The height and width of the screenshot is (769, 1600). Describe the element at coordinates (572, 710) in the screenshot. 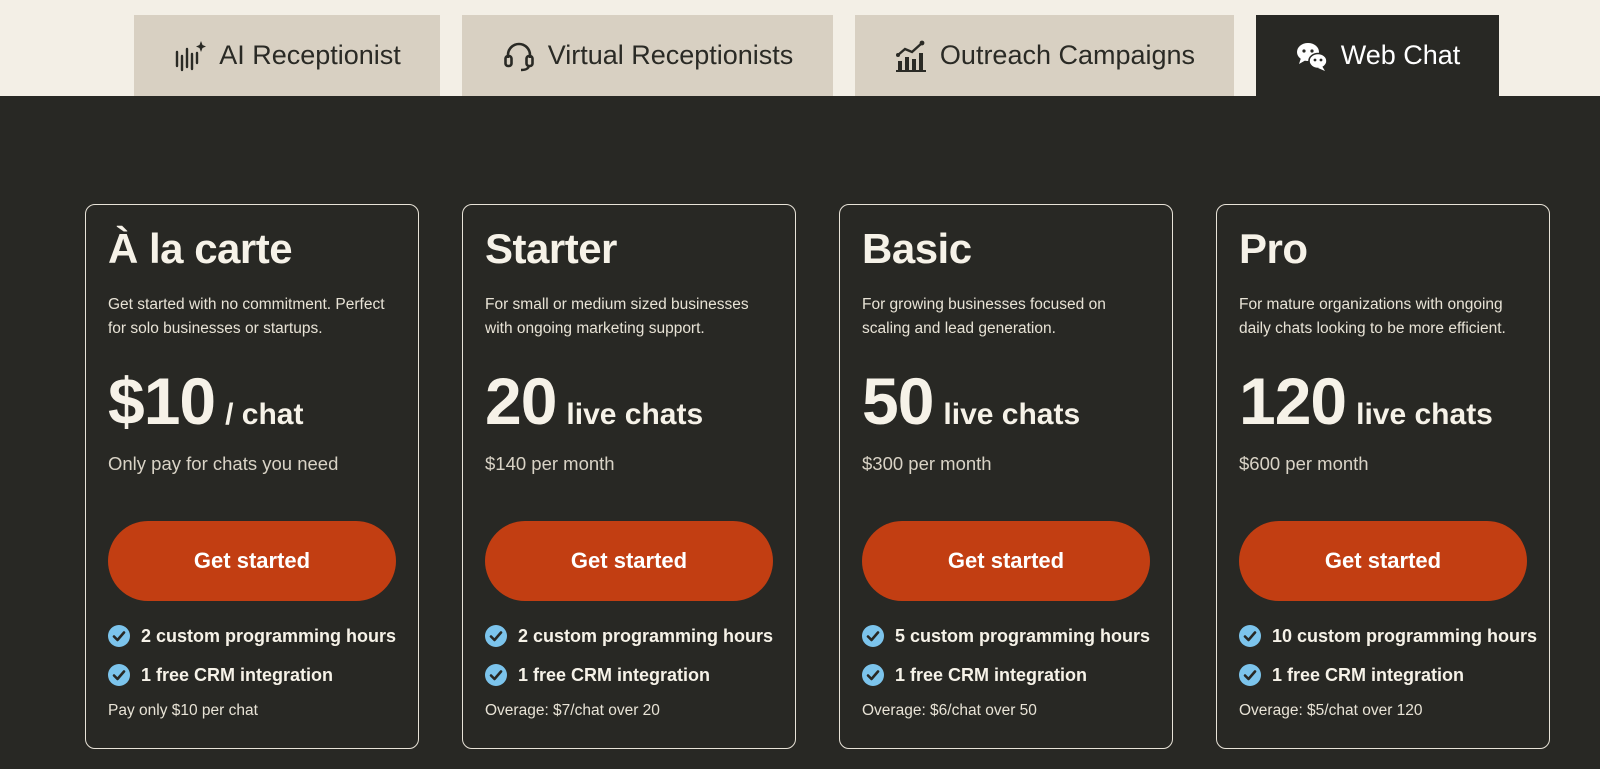

I see `plan-note: Overage: $7/chat over 20` at that location.